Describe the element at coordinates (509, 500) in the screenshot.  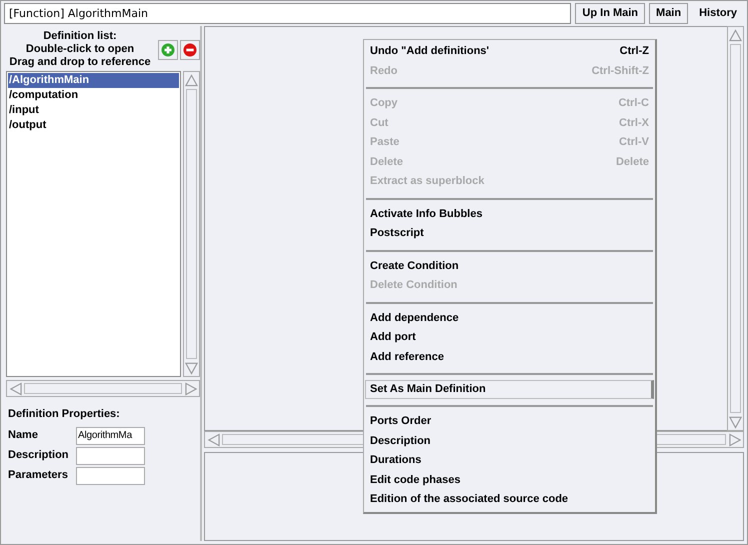
I see `menu-item: Edition of the associated source code` at that location.